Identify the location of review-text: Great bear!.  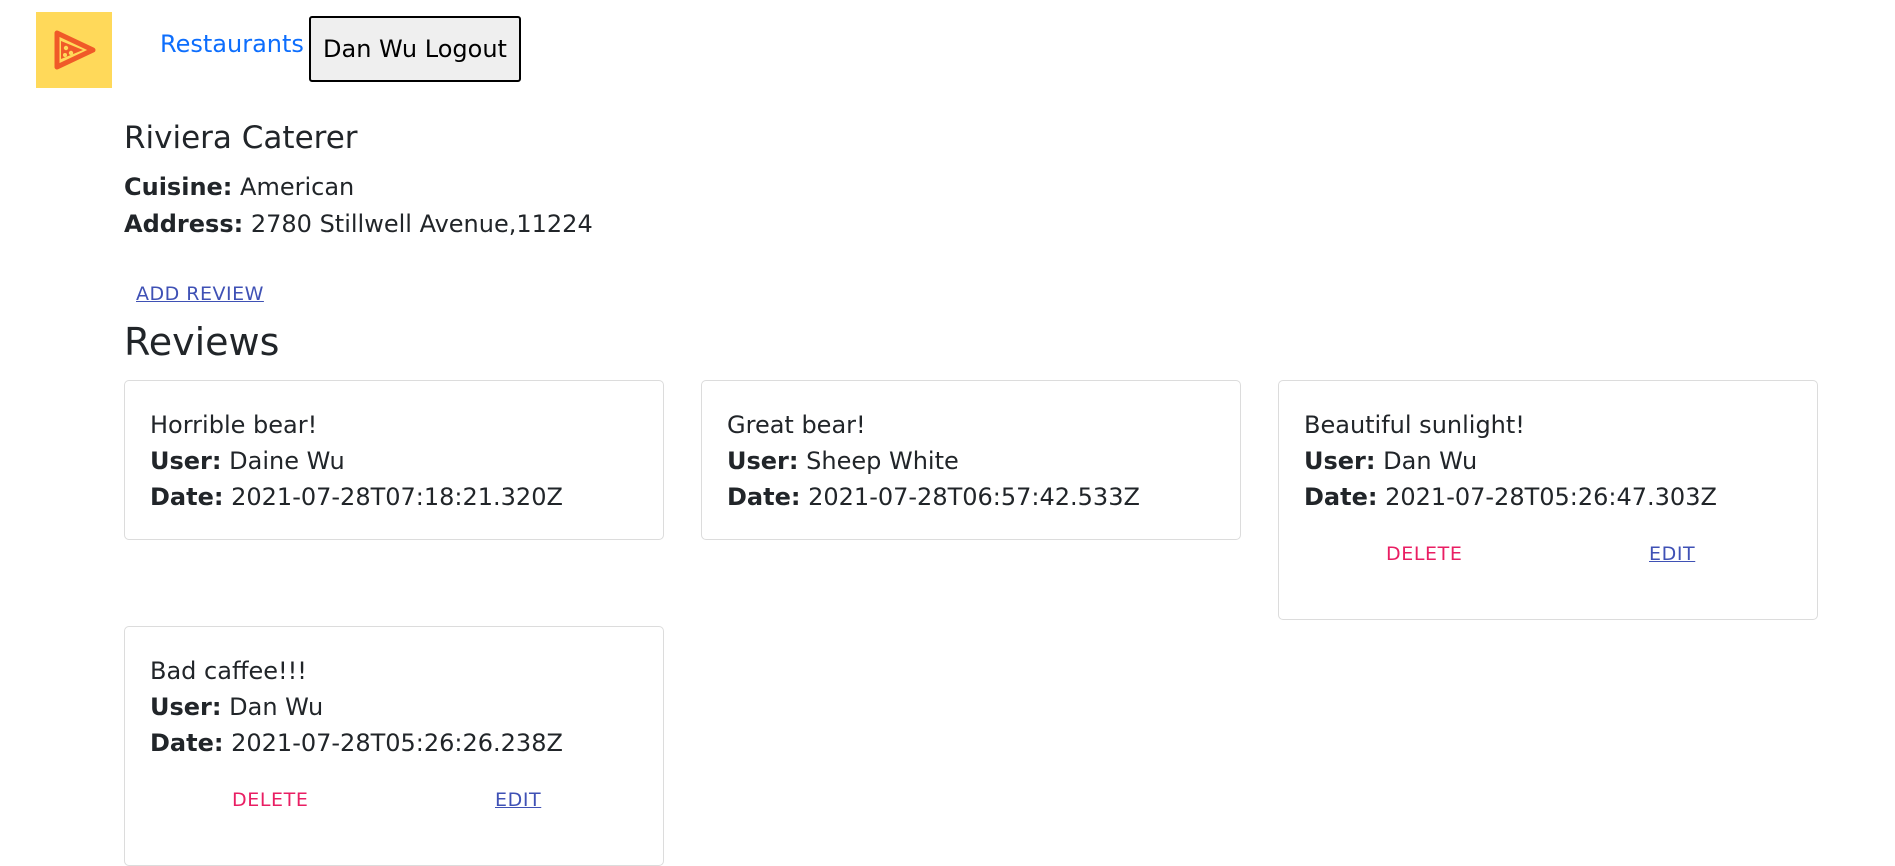
(796, 425).